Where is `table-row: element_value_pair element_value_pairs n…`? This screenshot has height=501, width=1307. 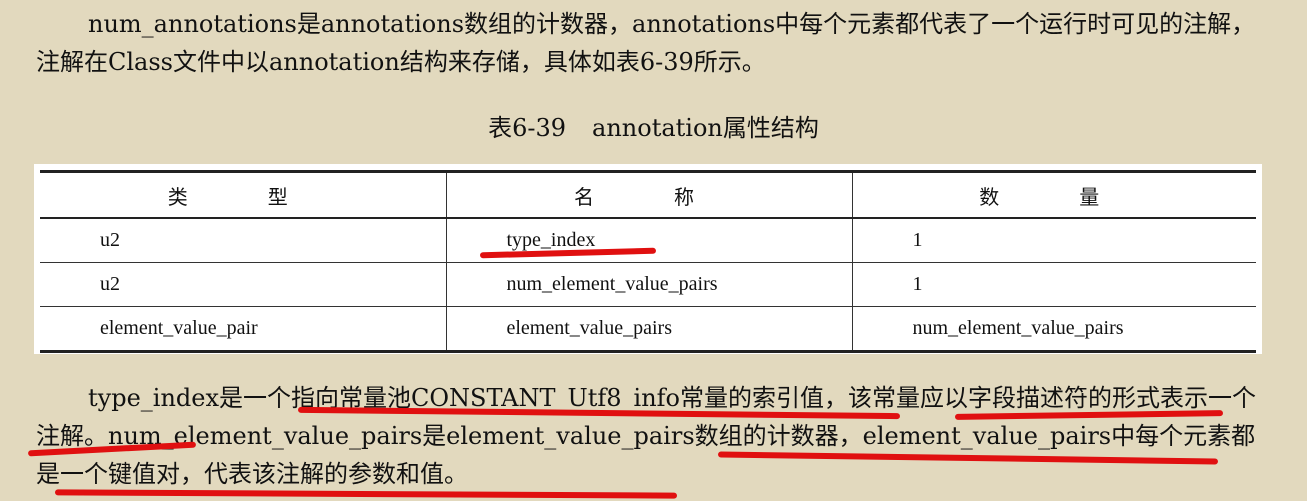
table-row: element_value_pair element_value_pairs n… is located at coordinates (648, 329).